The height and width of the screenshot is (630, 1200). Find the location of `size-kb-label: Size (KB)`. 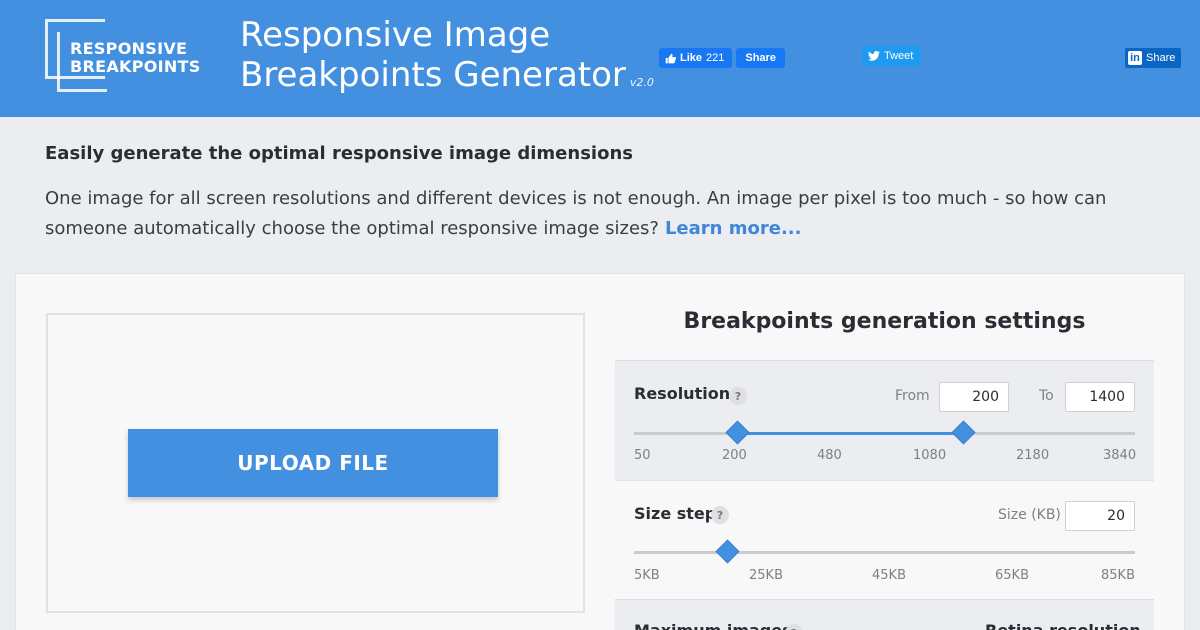

size-kb-label: Size (KB) is located at coordinates (1029, 515).